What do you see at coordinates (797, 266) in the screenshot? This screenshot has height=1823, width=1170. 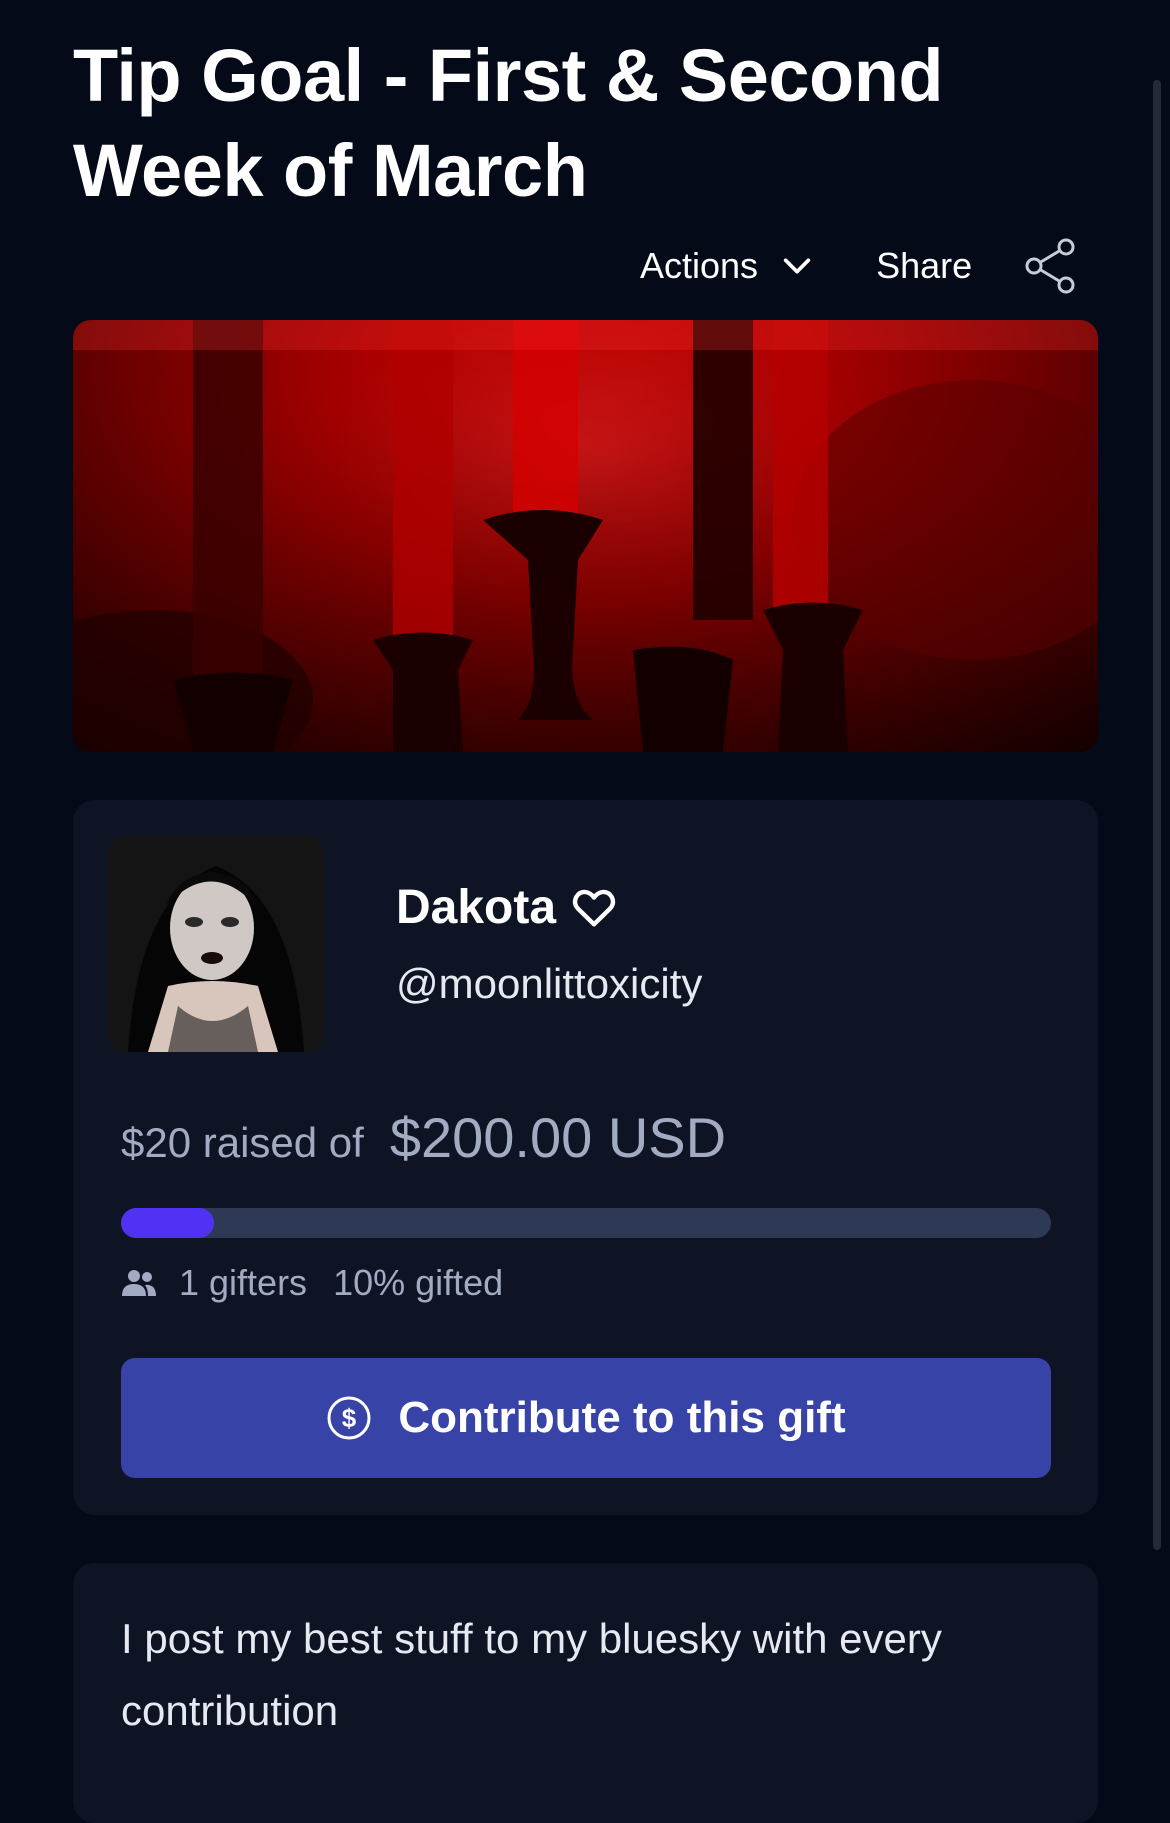 I see `chevron-down-icon` at bounding box center [797, 266].